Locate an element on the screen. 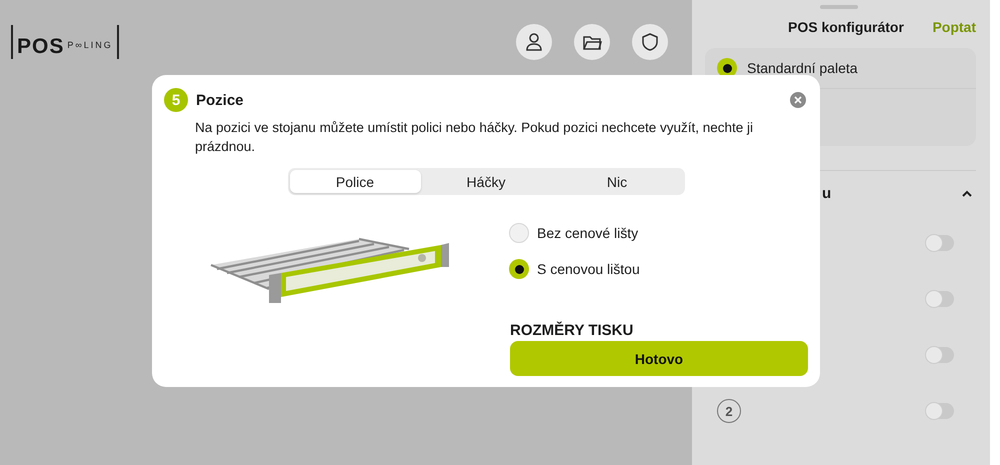 This screenshot has height=465, width=1000. section-heading: ROZMĚRY TISKU is located at coordinates (572, 330).